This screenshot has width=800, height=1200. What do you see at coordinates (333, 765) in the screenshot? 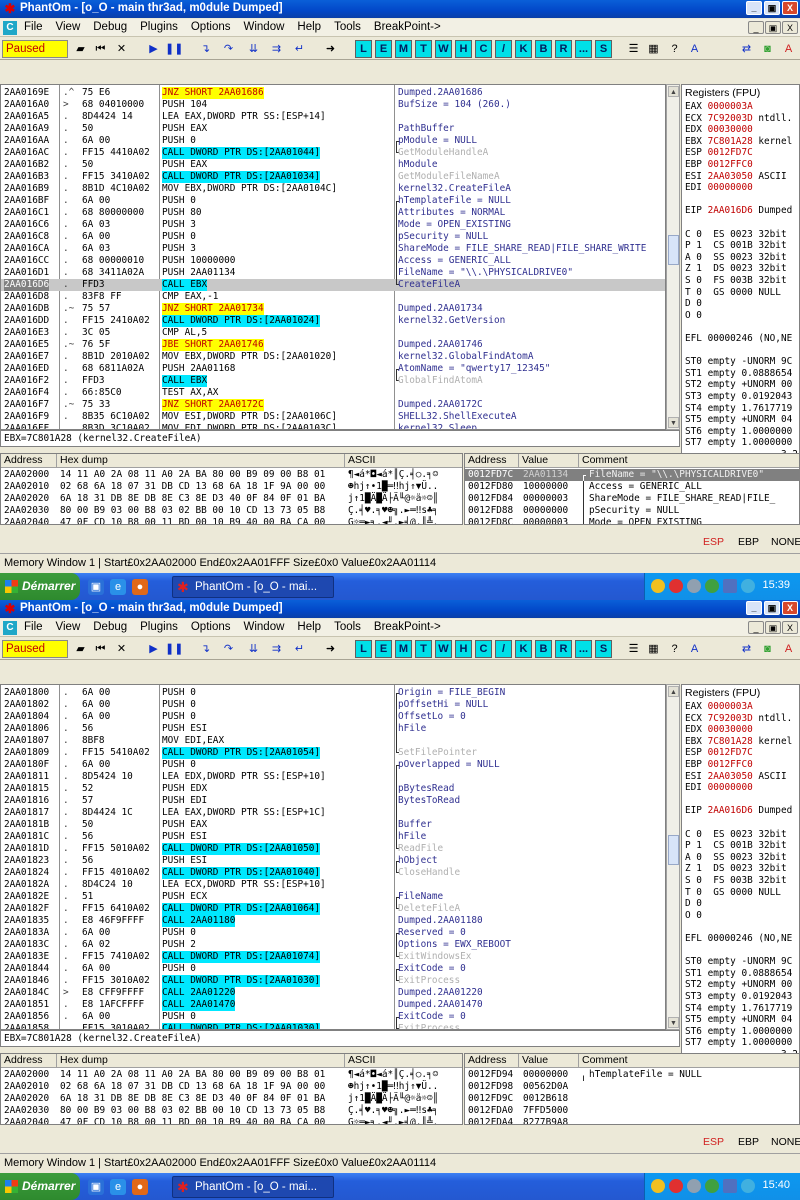
I see `disasm-row: 2AA0180F. 6A 00 PUSH 0 pOverlapped = NULL` at bounding box center [333, 765].